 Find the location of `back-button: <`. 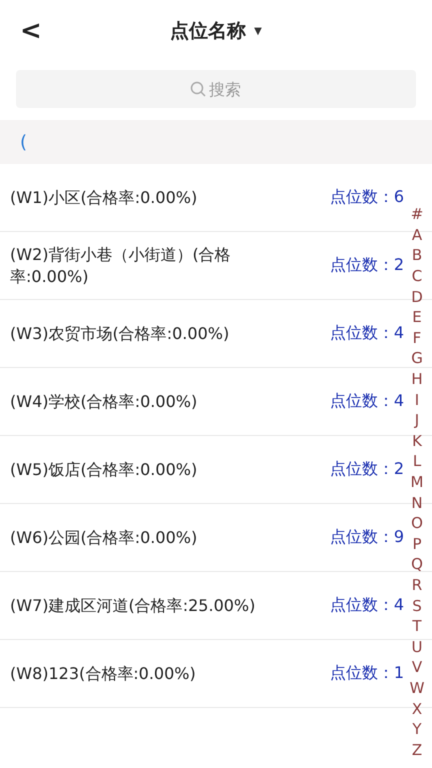

back-button: < is located at coordinates (31, 31).